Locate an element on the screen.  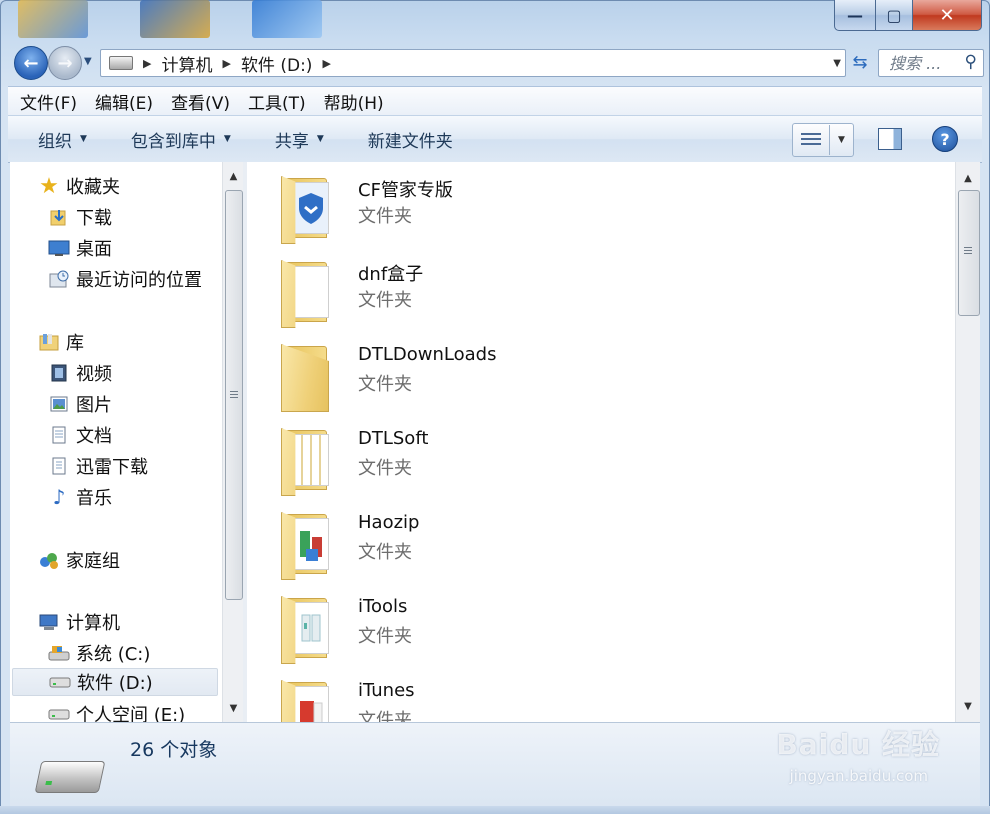
tree-item-recent-places: 最近访问的位置 is located at coordinates (125, 279).